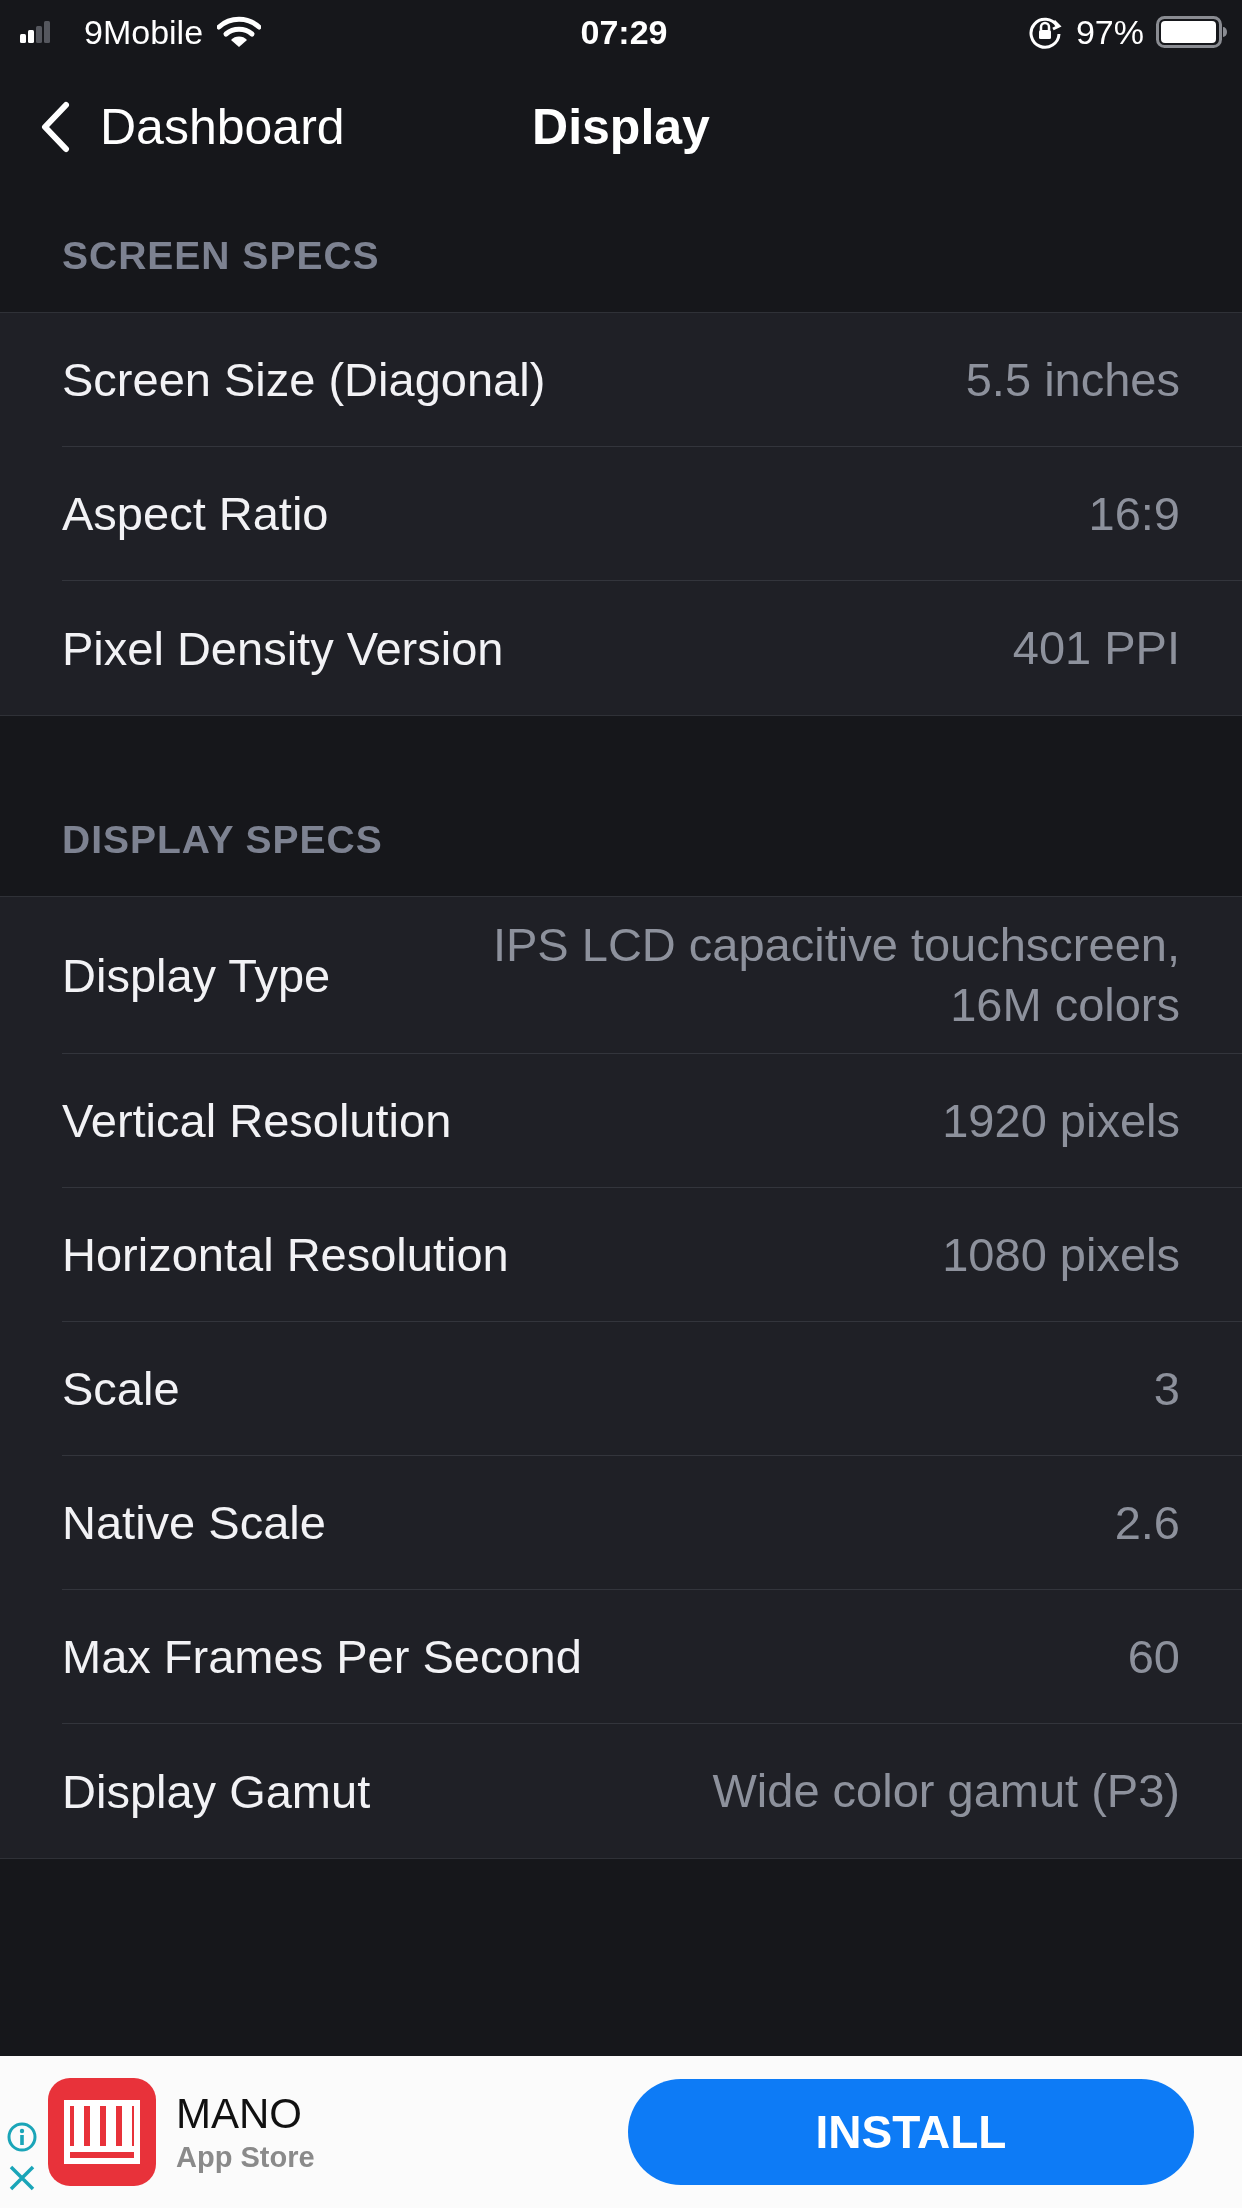 This screenshot has height=2208, width=1242. I want to click on store-name: App Store, so click(246, 2157).